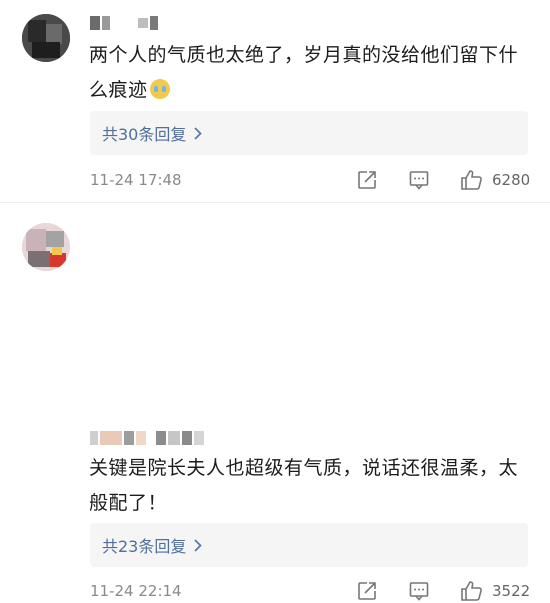  What do you see at coordinates (304, 485) in the screenshot?
I see `comment-text: 关键是院长夫人也超级有气质，说话还很温柔，太般配了！` at bounding box center [304, 485].